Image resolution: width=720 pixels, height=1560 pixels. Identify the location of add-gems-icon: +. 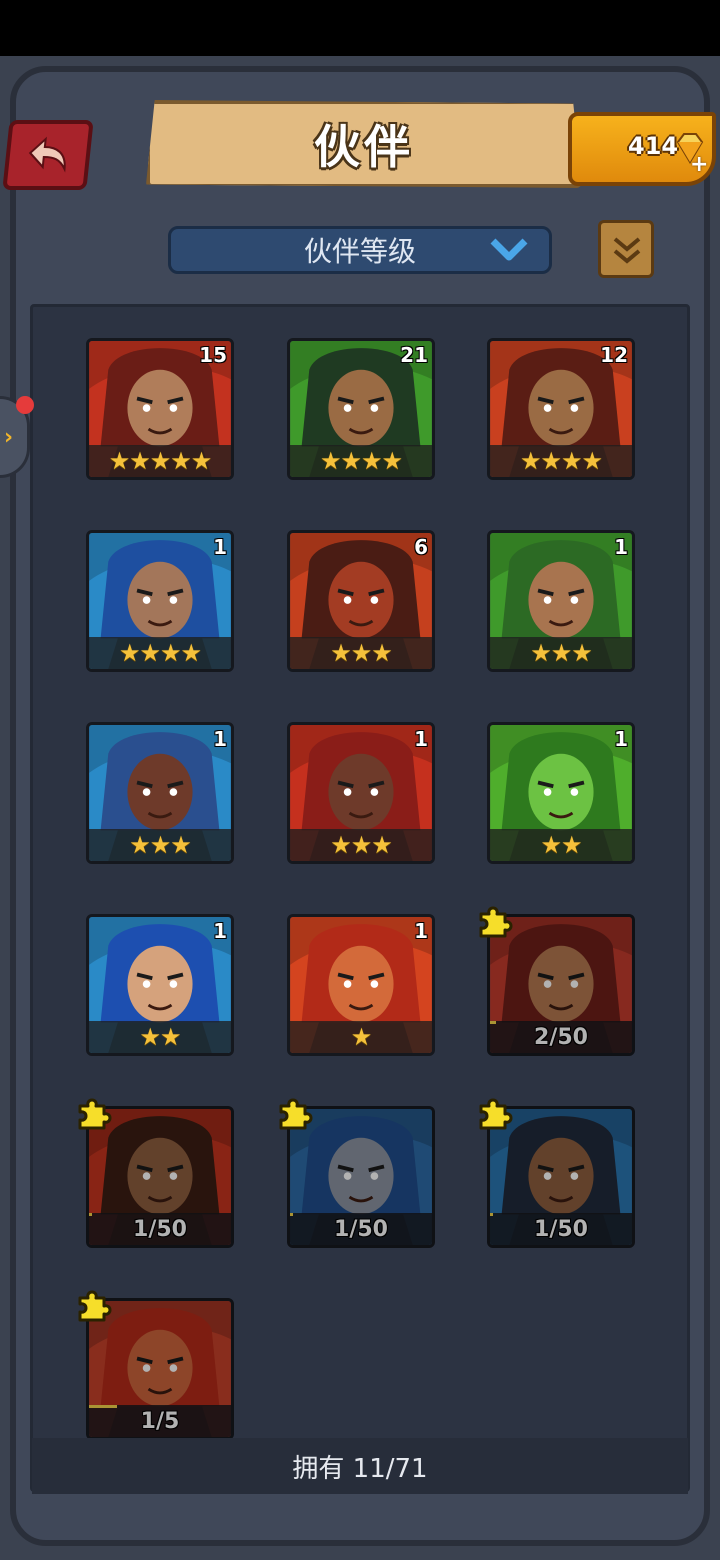
(699, 164).